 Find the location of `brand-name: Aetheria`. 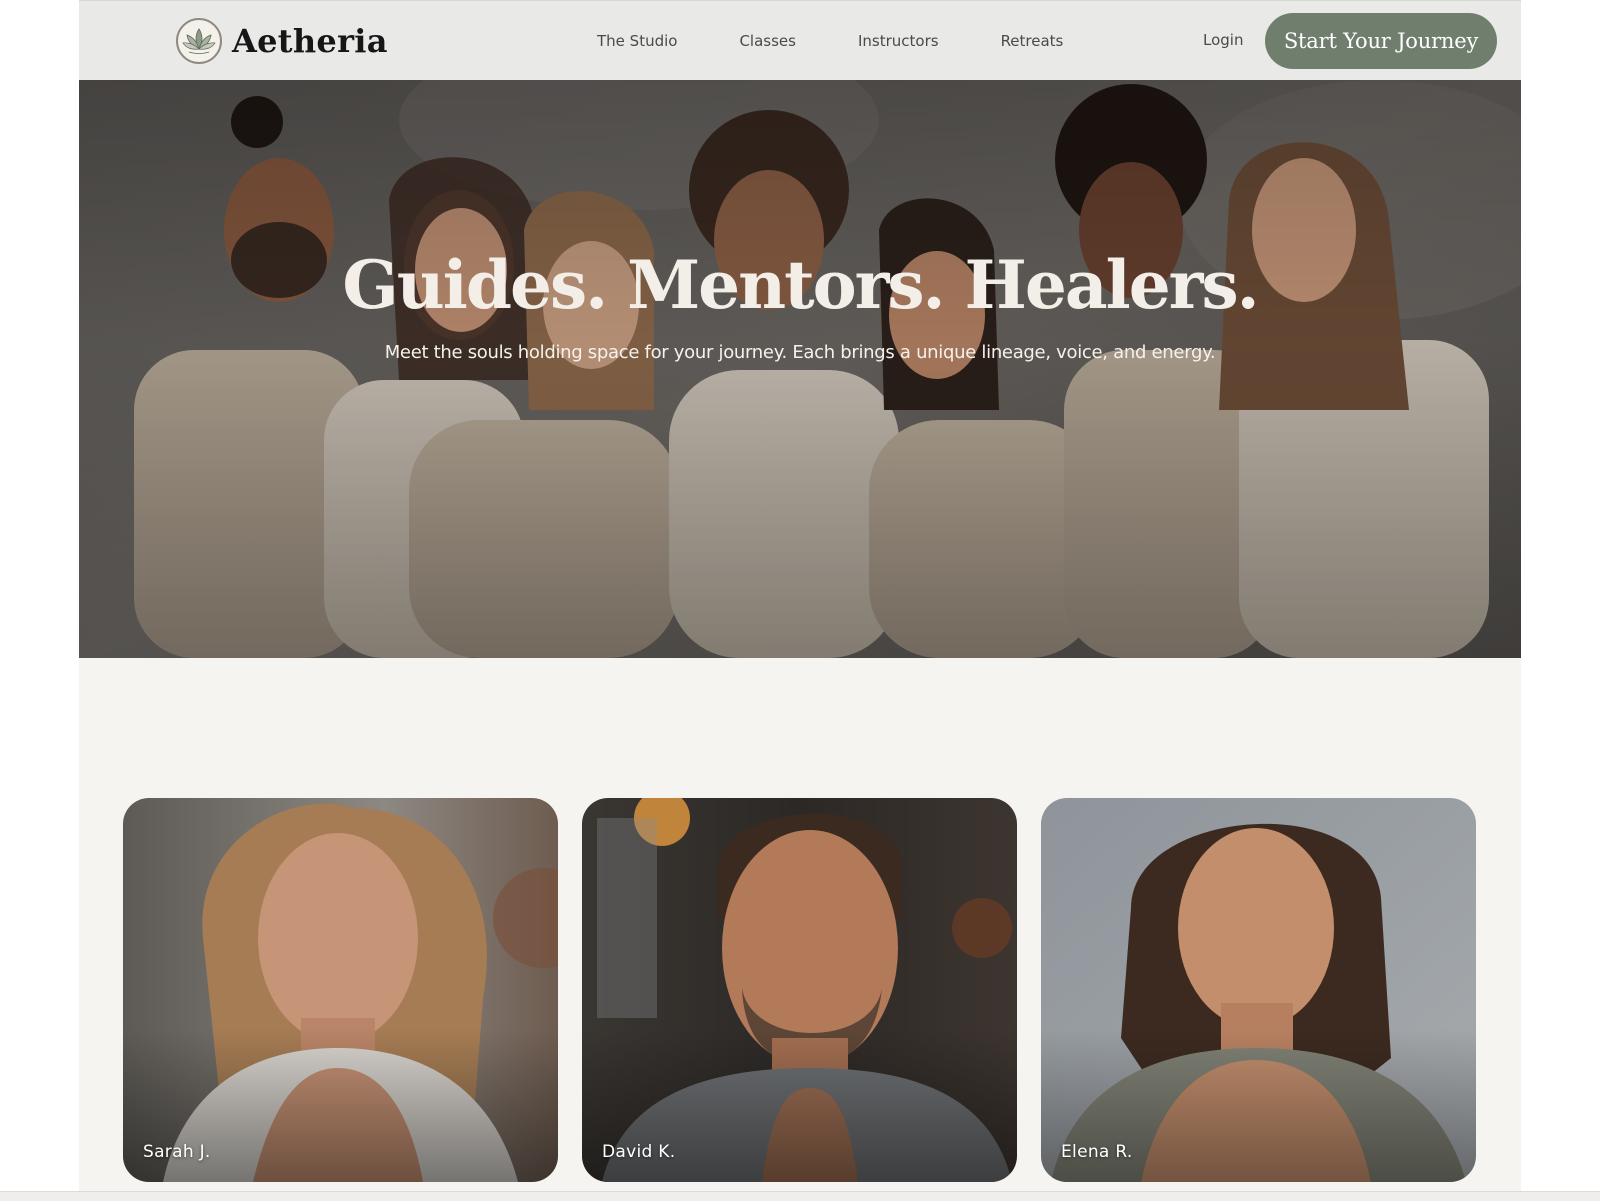

brand-name: Aetheria is located at coordinates (310, 41).